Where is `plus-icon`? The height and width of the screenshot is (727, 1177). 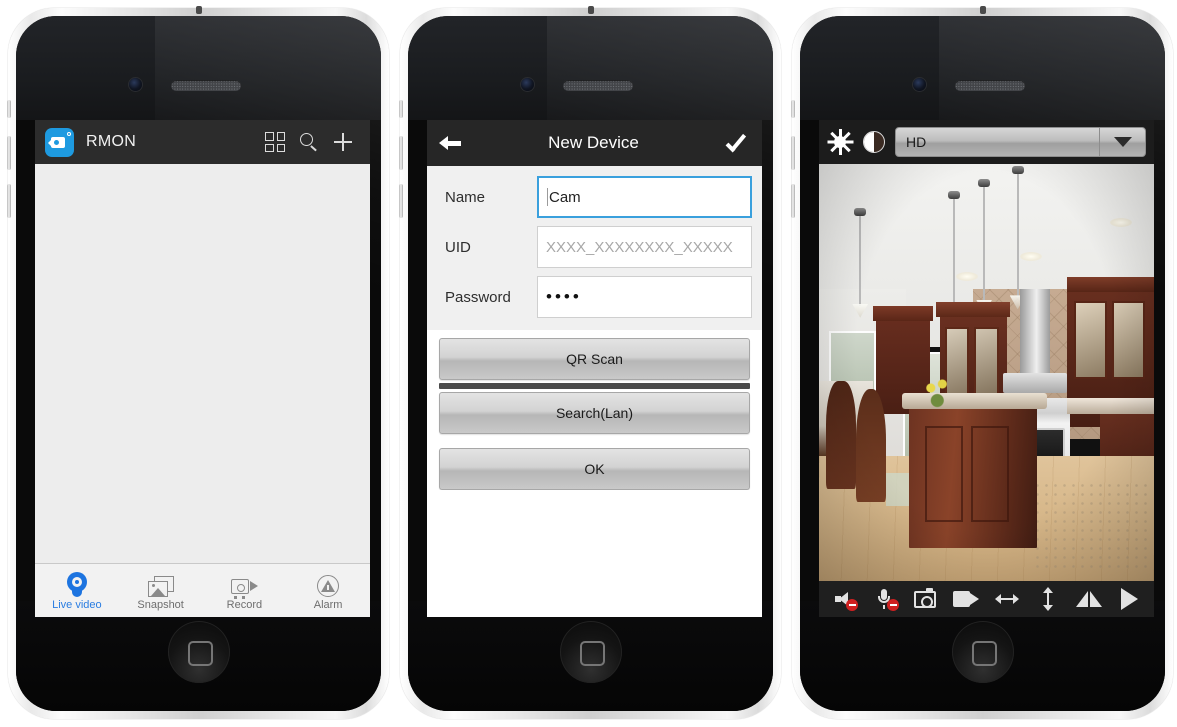
plus-icon is located at coordinates (343, 142).